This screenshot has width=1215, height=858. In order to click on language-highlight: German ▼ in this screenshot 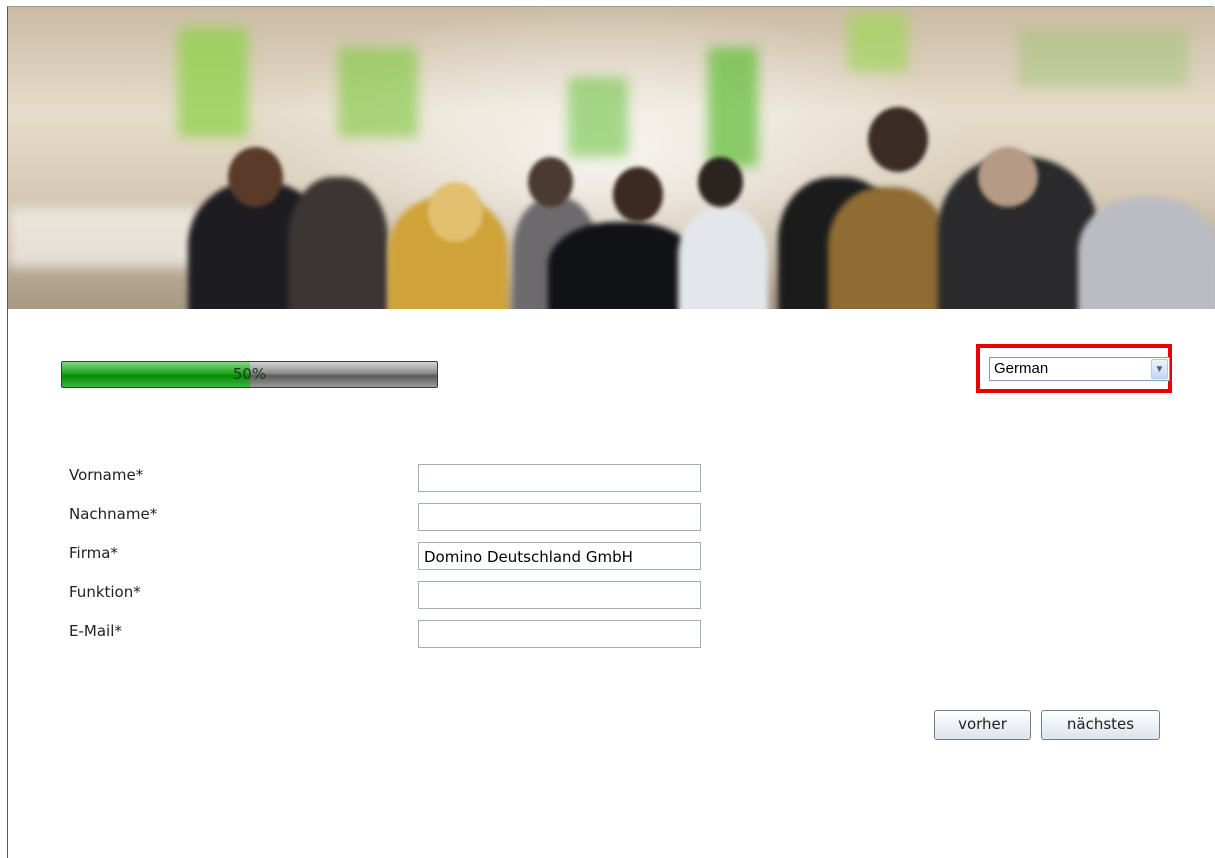, I will do `click(1074, 368)`.